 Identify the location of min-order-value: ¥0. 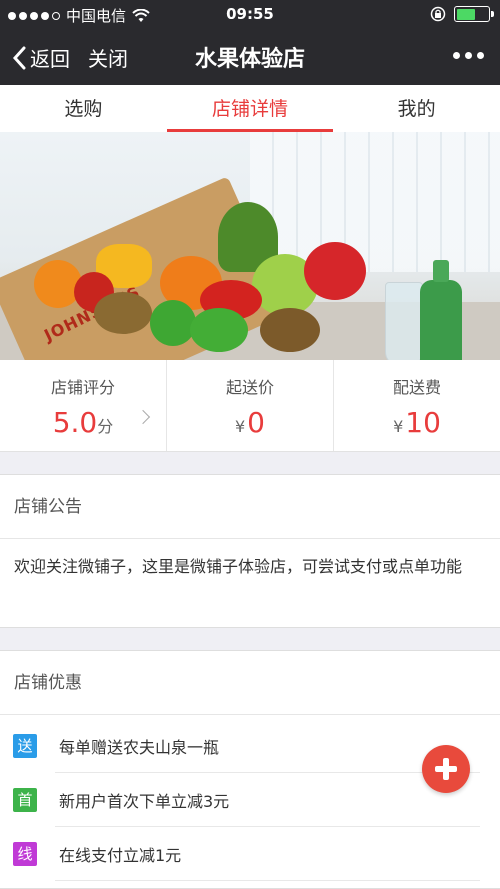
(250, 422).